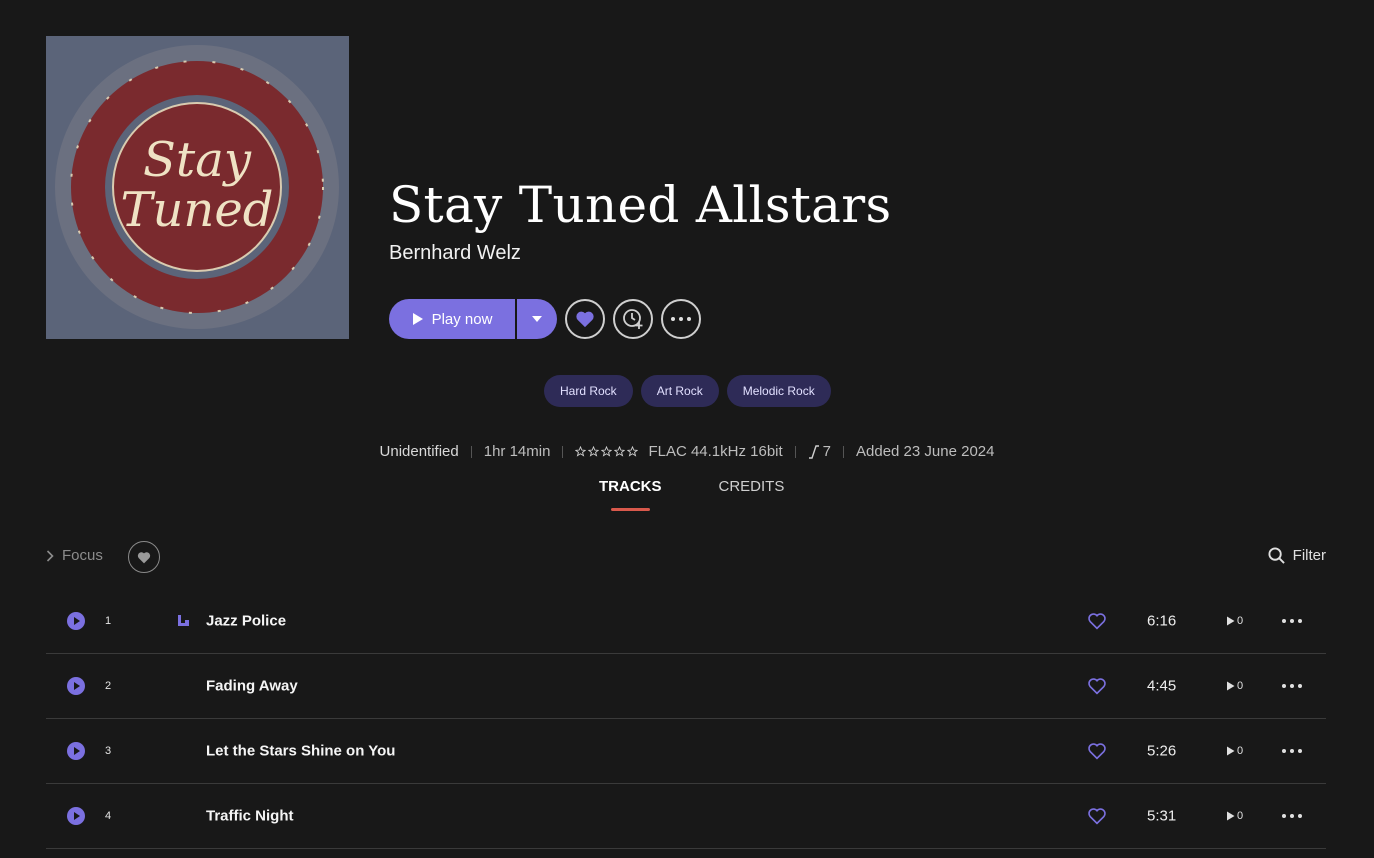 Image resolution: width=1374 pixels, height=858 pixels. What do you see at coordinates (1162, 686) in the screenshot?
I see `track-duration: 4:45` at bounding box center [1162, 686].